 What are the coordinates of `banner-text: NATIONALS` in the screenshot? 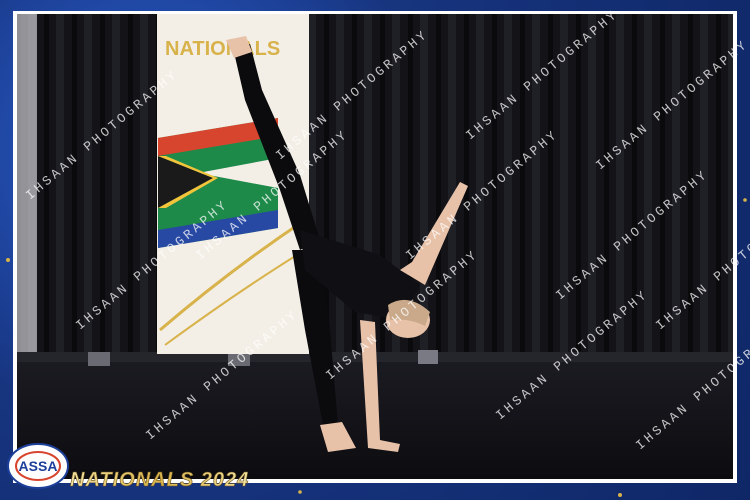 It's located at (222, 49).